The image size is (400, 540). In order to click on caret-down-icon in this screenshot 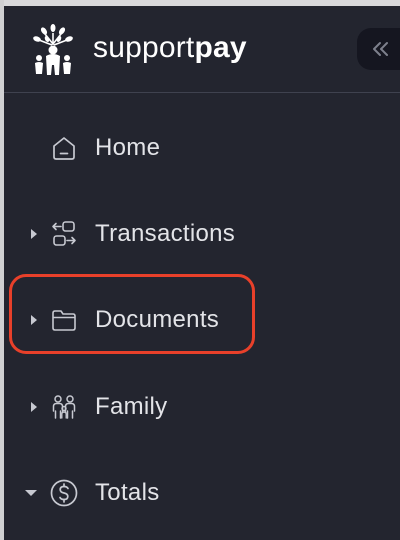, I will do `click(31, 493)`.